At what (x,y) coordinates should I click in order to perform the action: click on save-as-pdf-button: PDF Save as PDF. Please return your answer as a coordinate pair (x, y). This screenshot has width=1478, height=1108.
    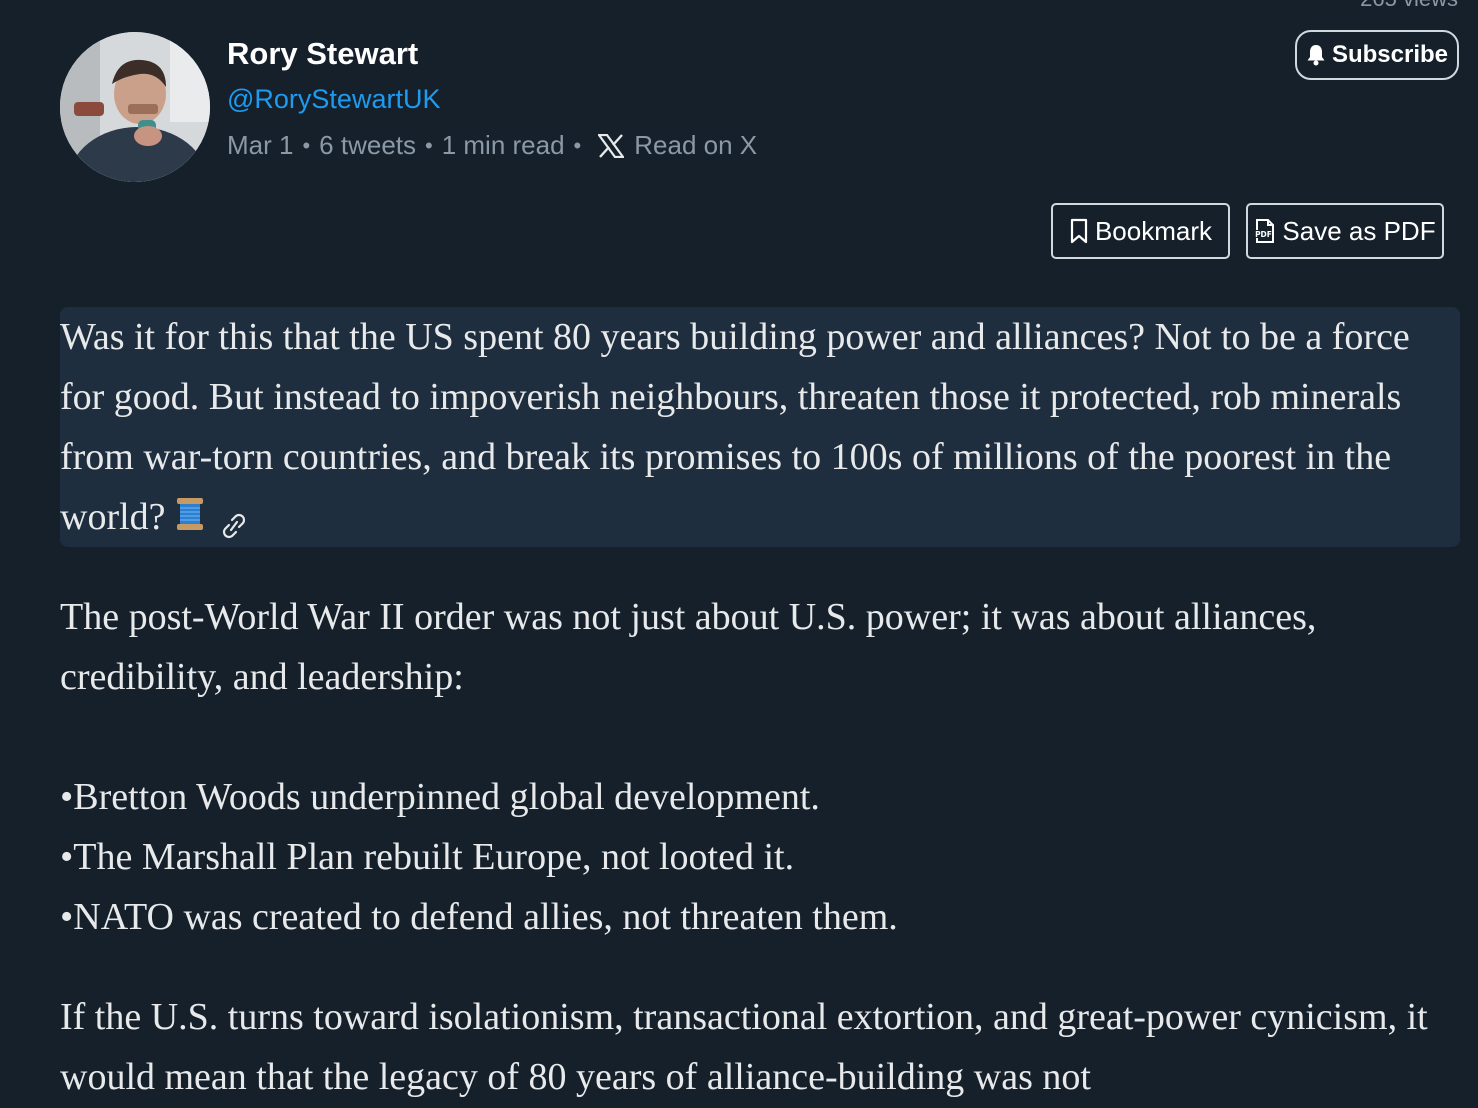
    Looking at the image, I should click on (1345, 231).